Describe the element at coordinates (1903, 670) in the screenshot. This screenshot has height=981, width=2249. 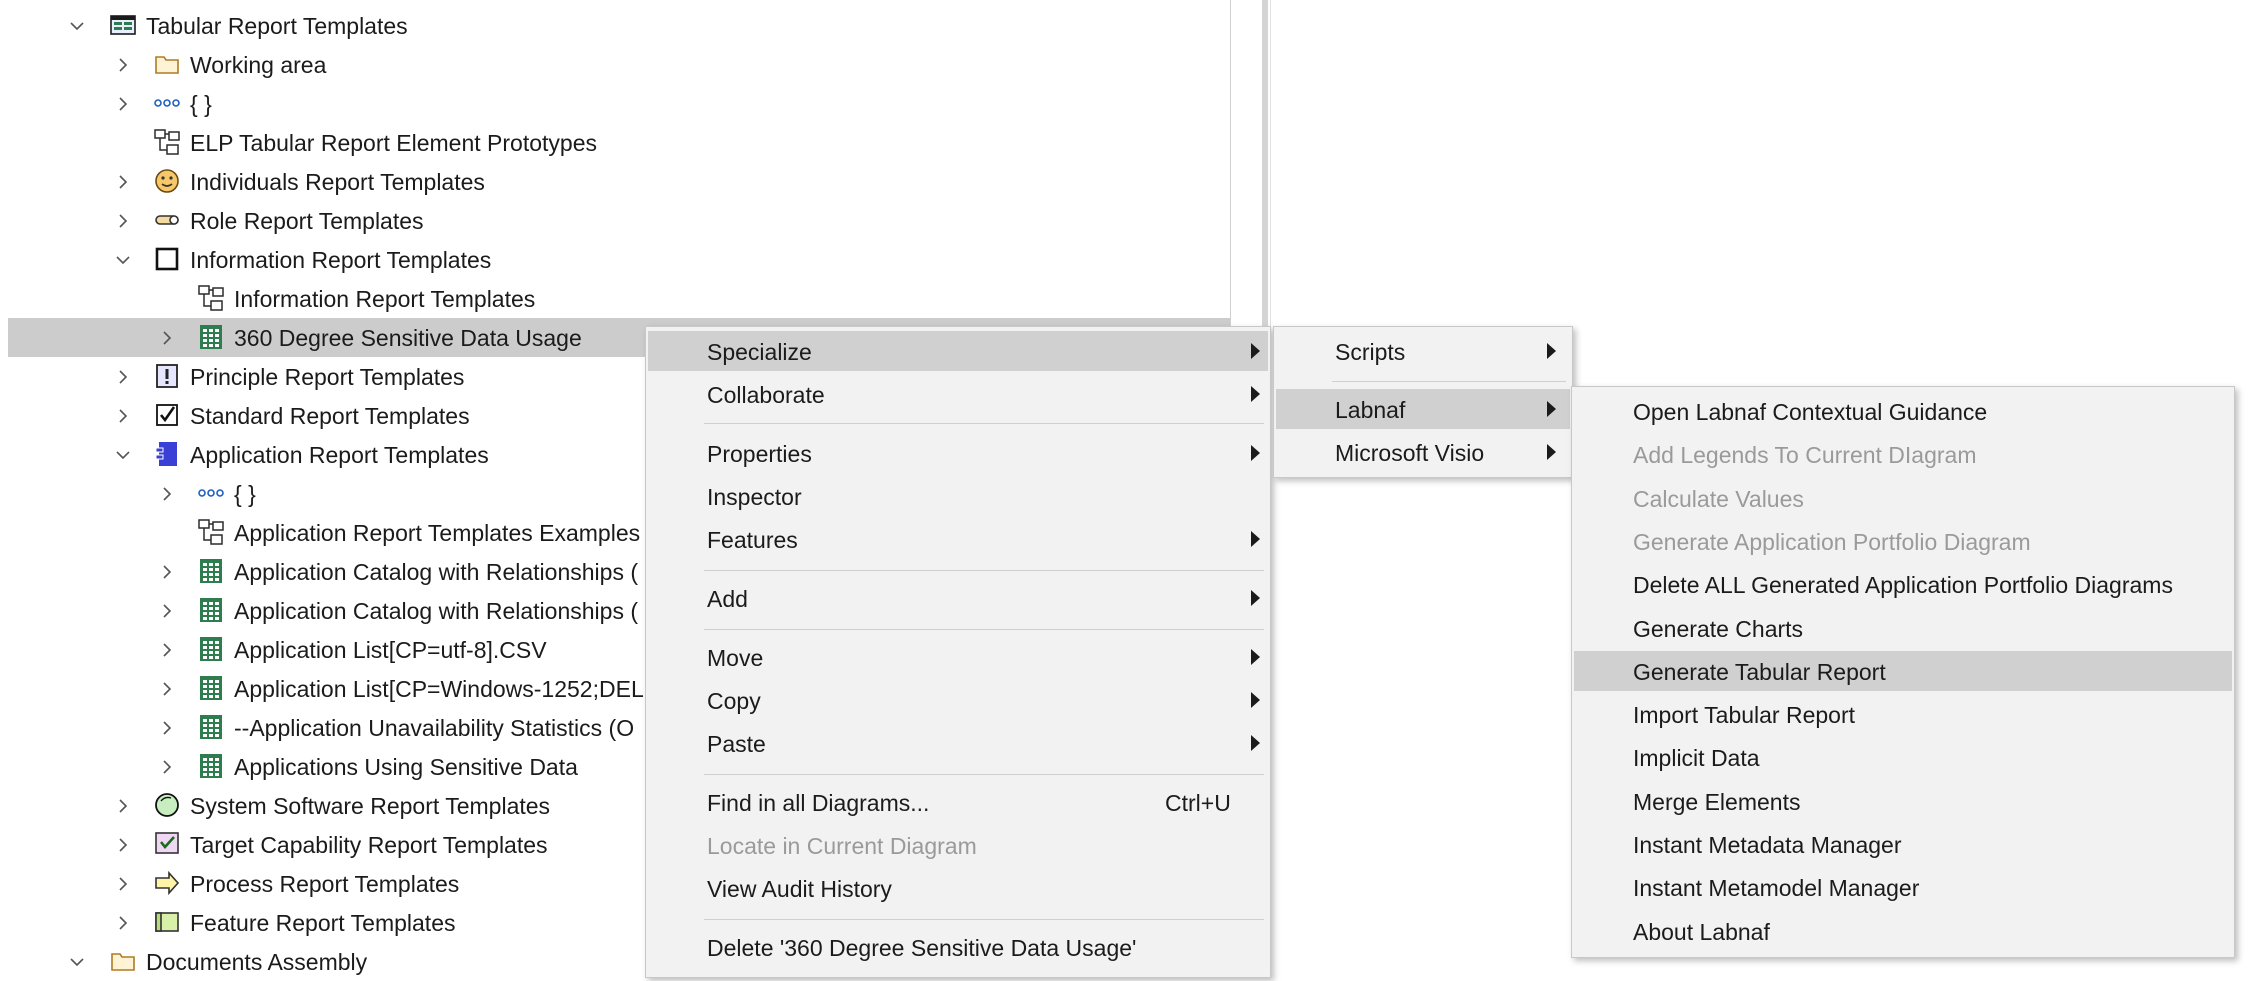
I see `menu-item-generate-tabular-report: Generate Tabular Report` at that location.